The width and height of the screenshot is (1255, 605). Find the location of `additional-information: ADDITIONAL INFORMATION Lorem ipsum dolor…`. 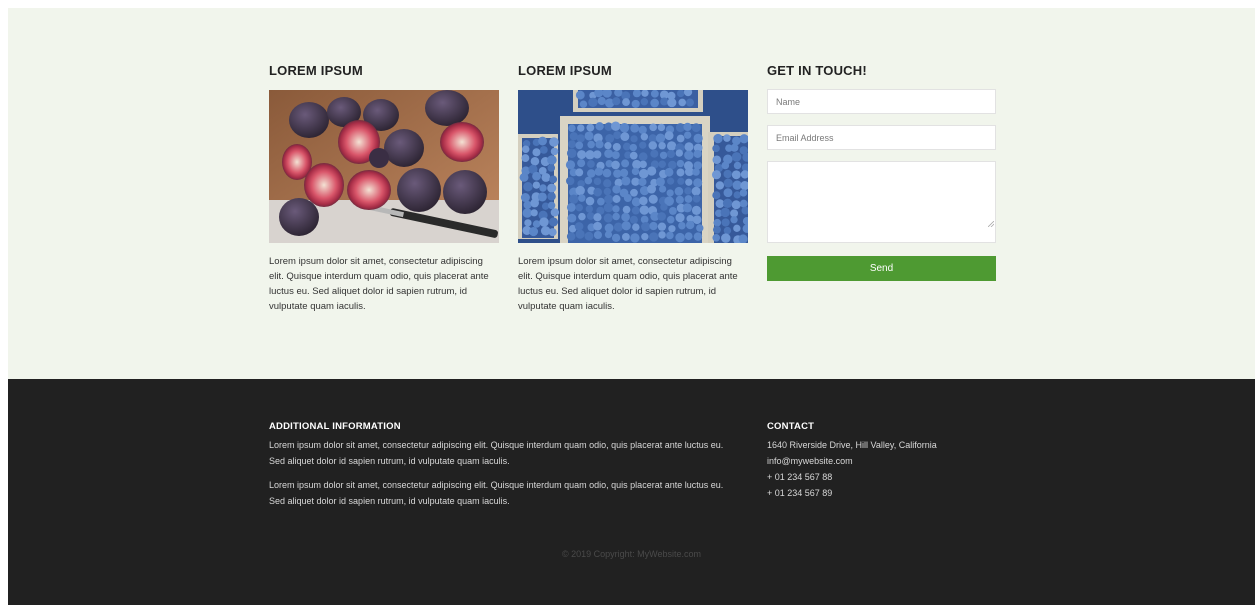

additional-information: ADDITIONAL INFORMATION Lorem ipsum dolor… is located at coordinates (504, 464).